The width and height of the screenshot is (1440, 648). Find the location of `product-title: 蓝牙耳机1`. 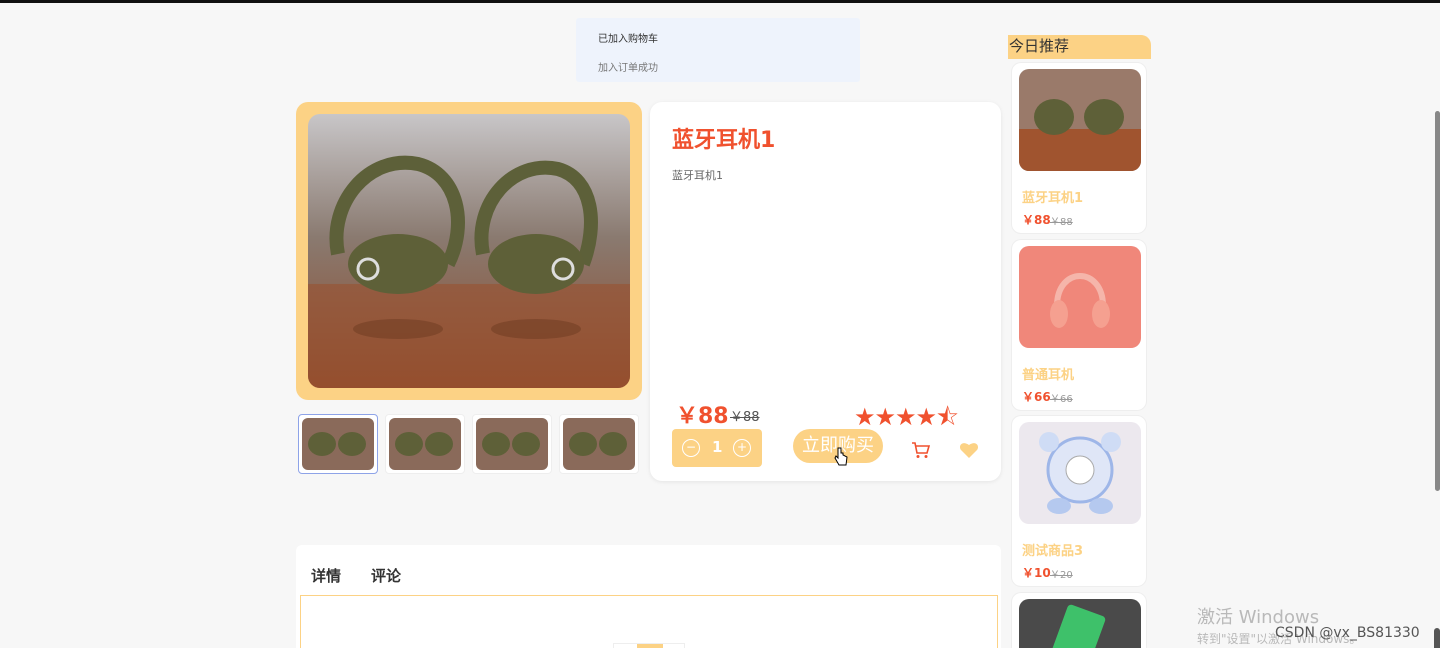

product-title: 蓝牙耳机1 is located at coordinates (724, 140).